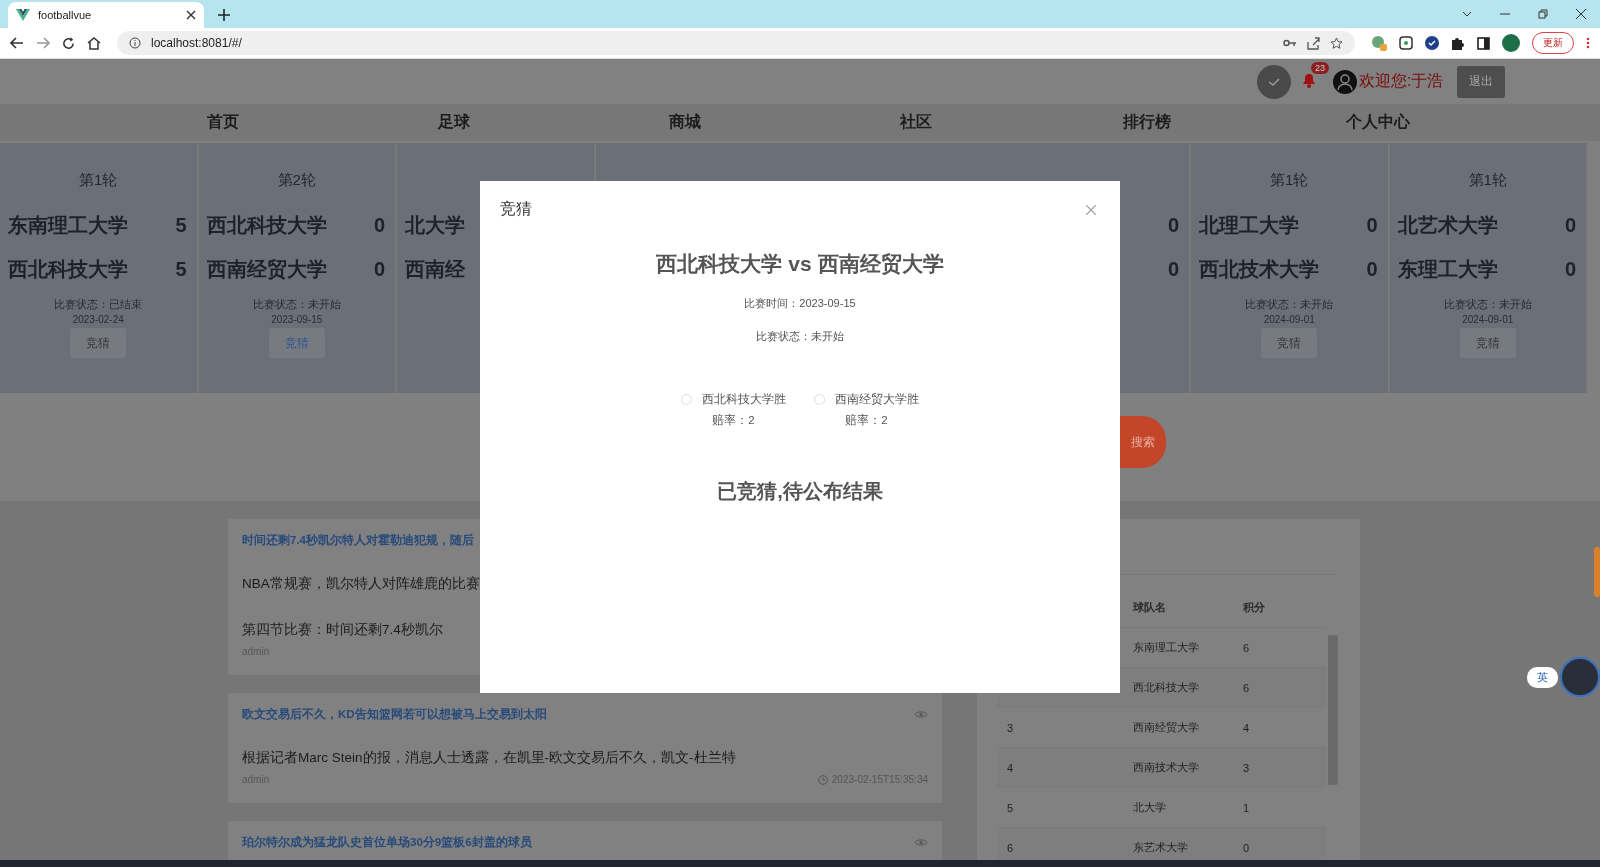 The width and height of the screenshot is (1600, 867). Describe the element at coordinates (684, 122) in the screenshot. I see `nav-link: 商城` at that location.